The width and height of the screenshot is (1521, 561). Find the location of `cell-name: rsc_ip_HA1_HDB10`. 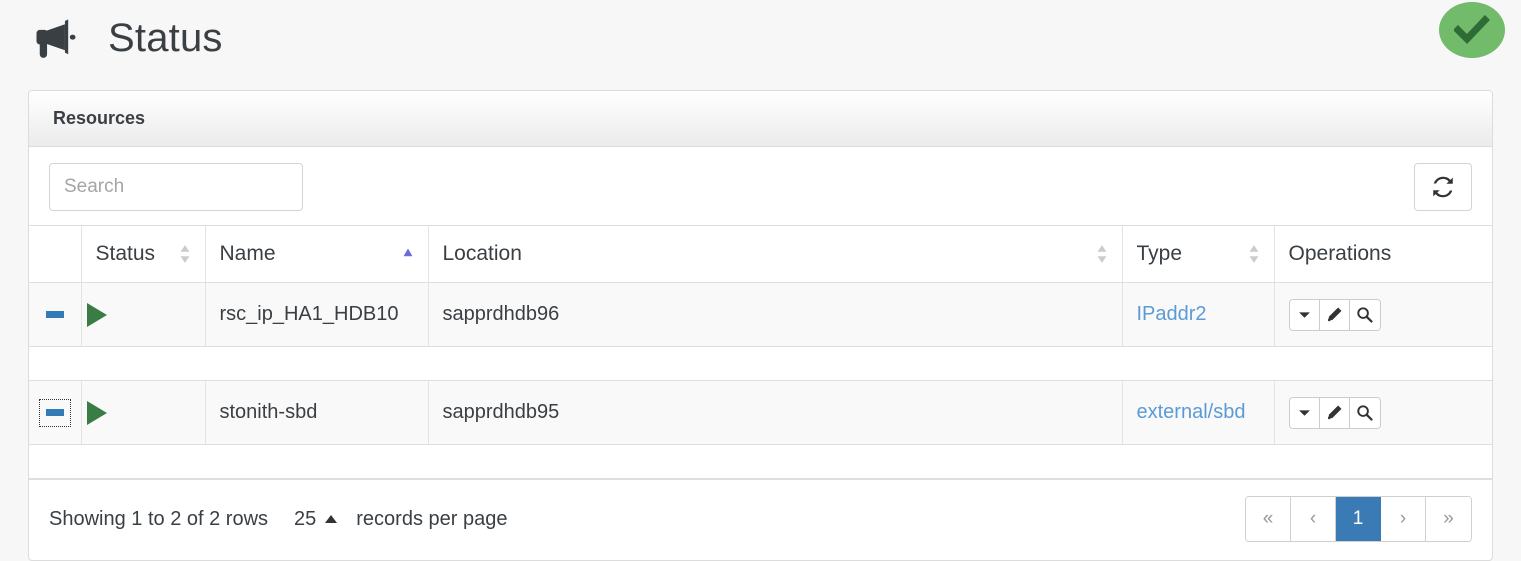

cell-name: rsc_ip_HA1_HDB10 is located at coordinates (317, 314).